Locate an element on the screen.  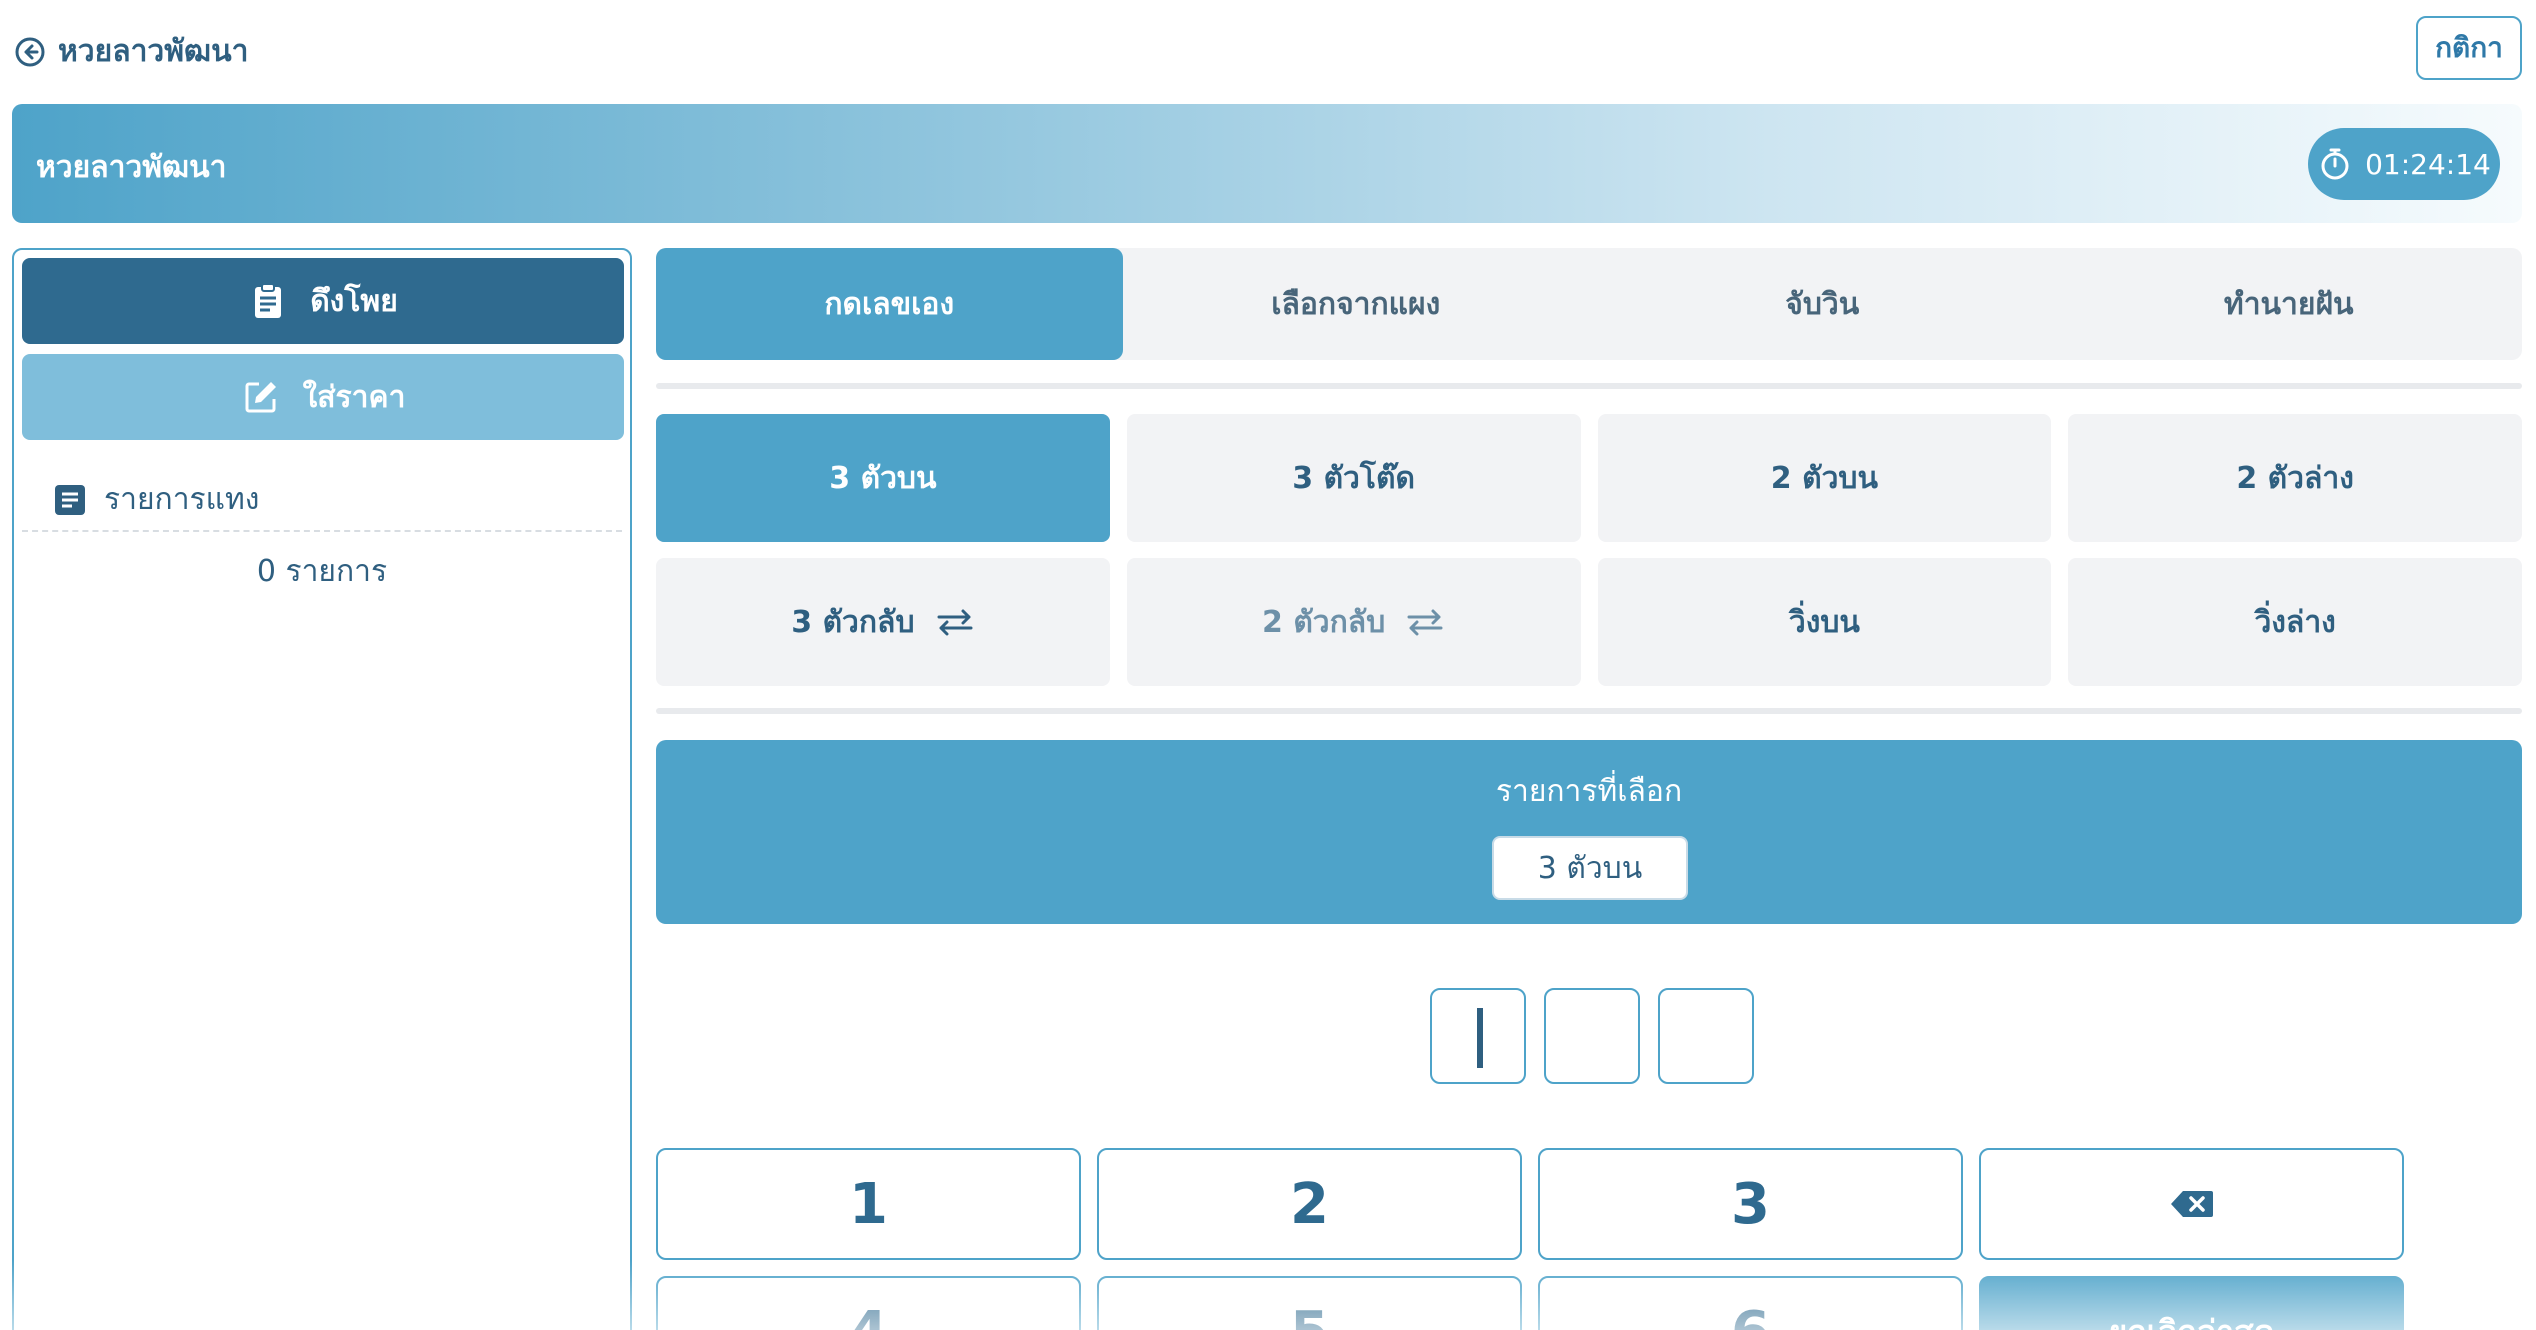
bet-type-label: 2 ตัวบน is located at coordinates (1824, 478).